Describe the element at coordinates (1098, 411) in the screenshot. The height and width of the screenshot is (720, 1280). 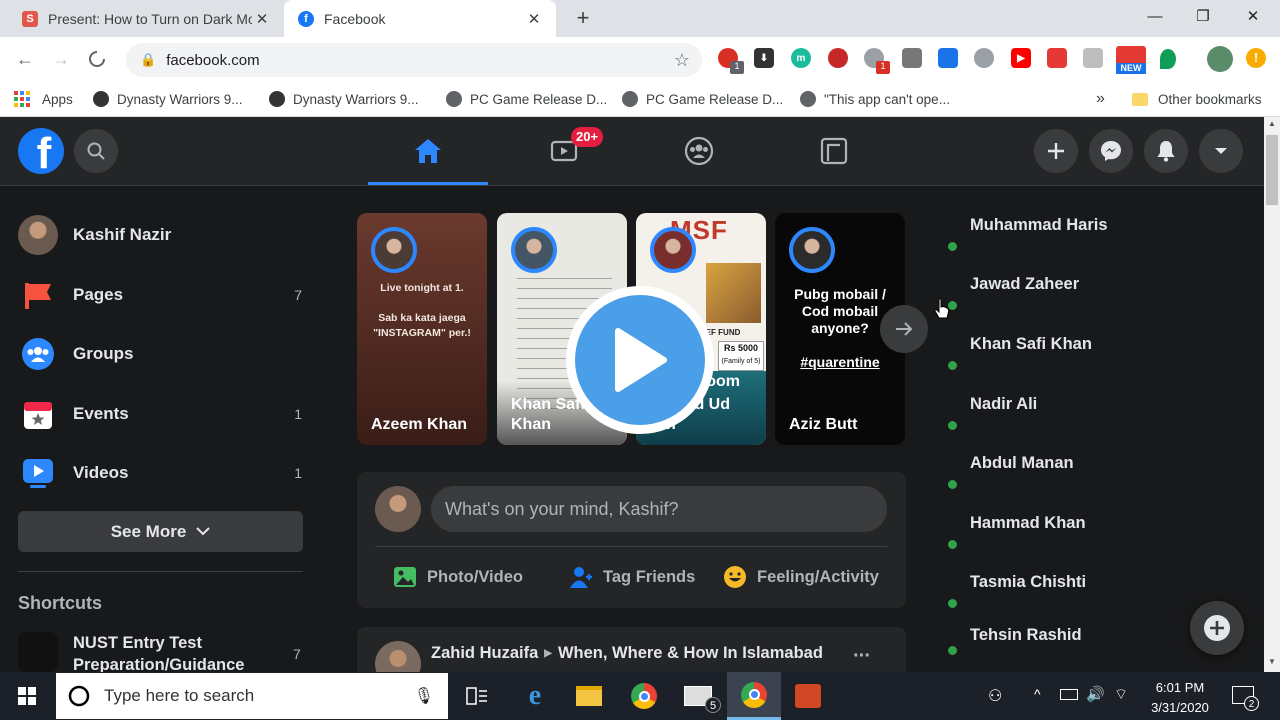
I see `contact-item: Nadir Ali` at that location.